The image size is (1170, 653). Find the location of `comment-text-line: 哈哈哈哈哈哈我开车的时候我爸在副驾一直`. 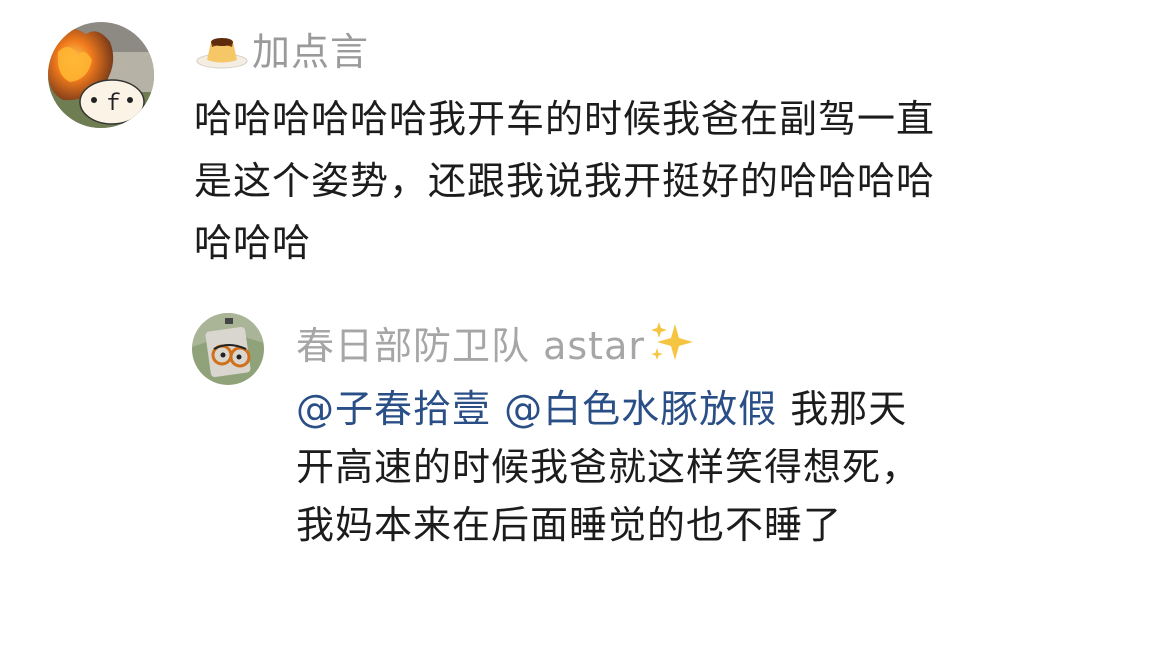

comment-text-line: 哈哈哈哈哈哈我开车的时候我爸在副驾一直 is located at coordinates (565, 119).